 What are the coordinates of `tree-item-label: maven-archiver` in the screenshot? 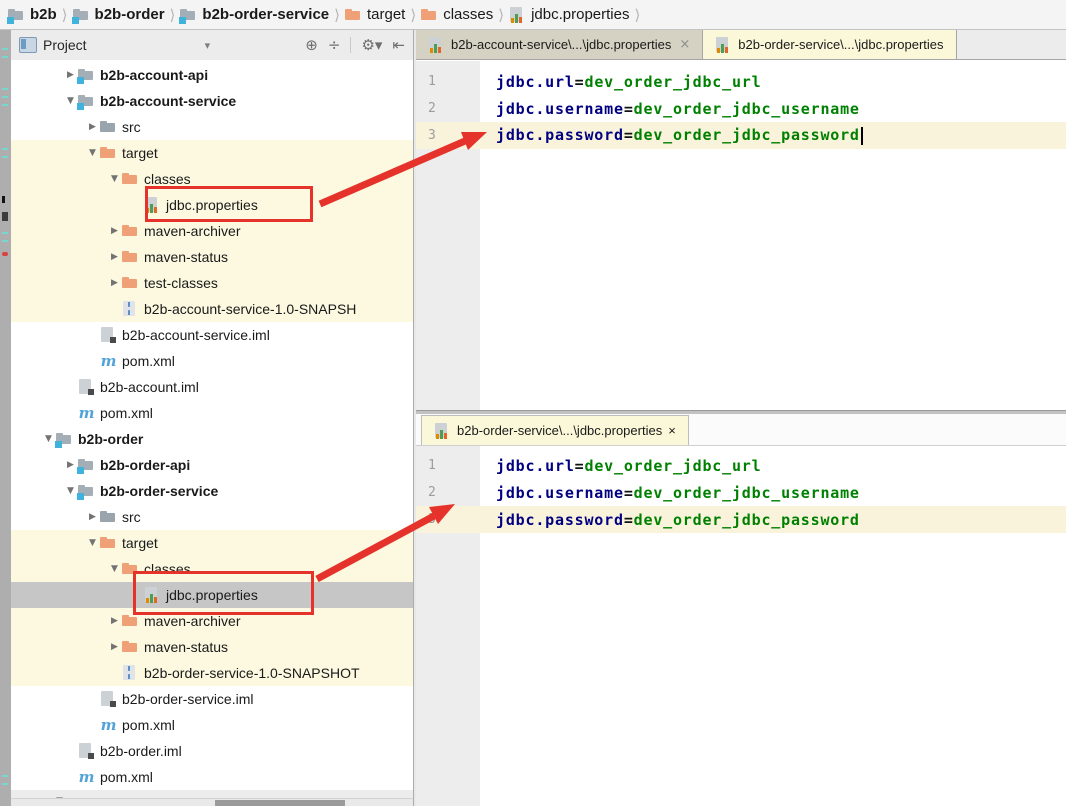 It's located at (192, 231).